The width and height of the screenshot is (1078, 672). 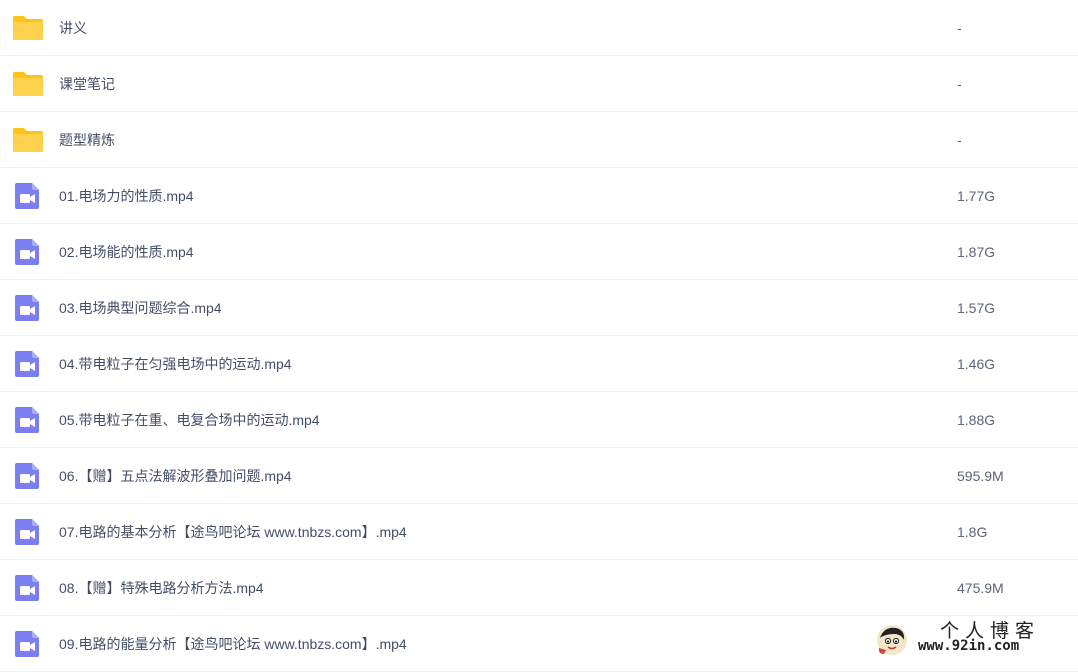 What do you see at coordinates (539, 308) in the screenshot?
I see `list-item-video: 03.电场典型问题综合.mp4 1.57G` at bounding box center [539, 308].